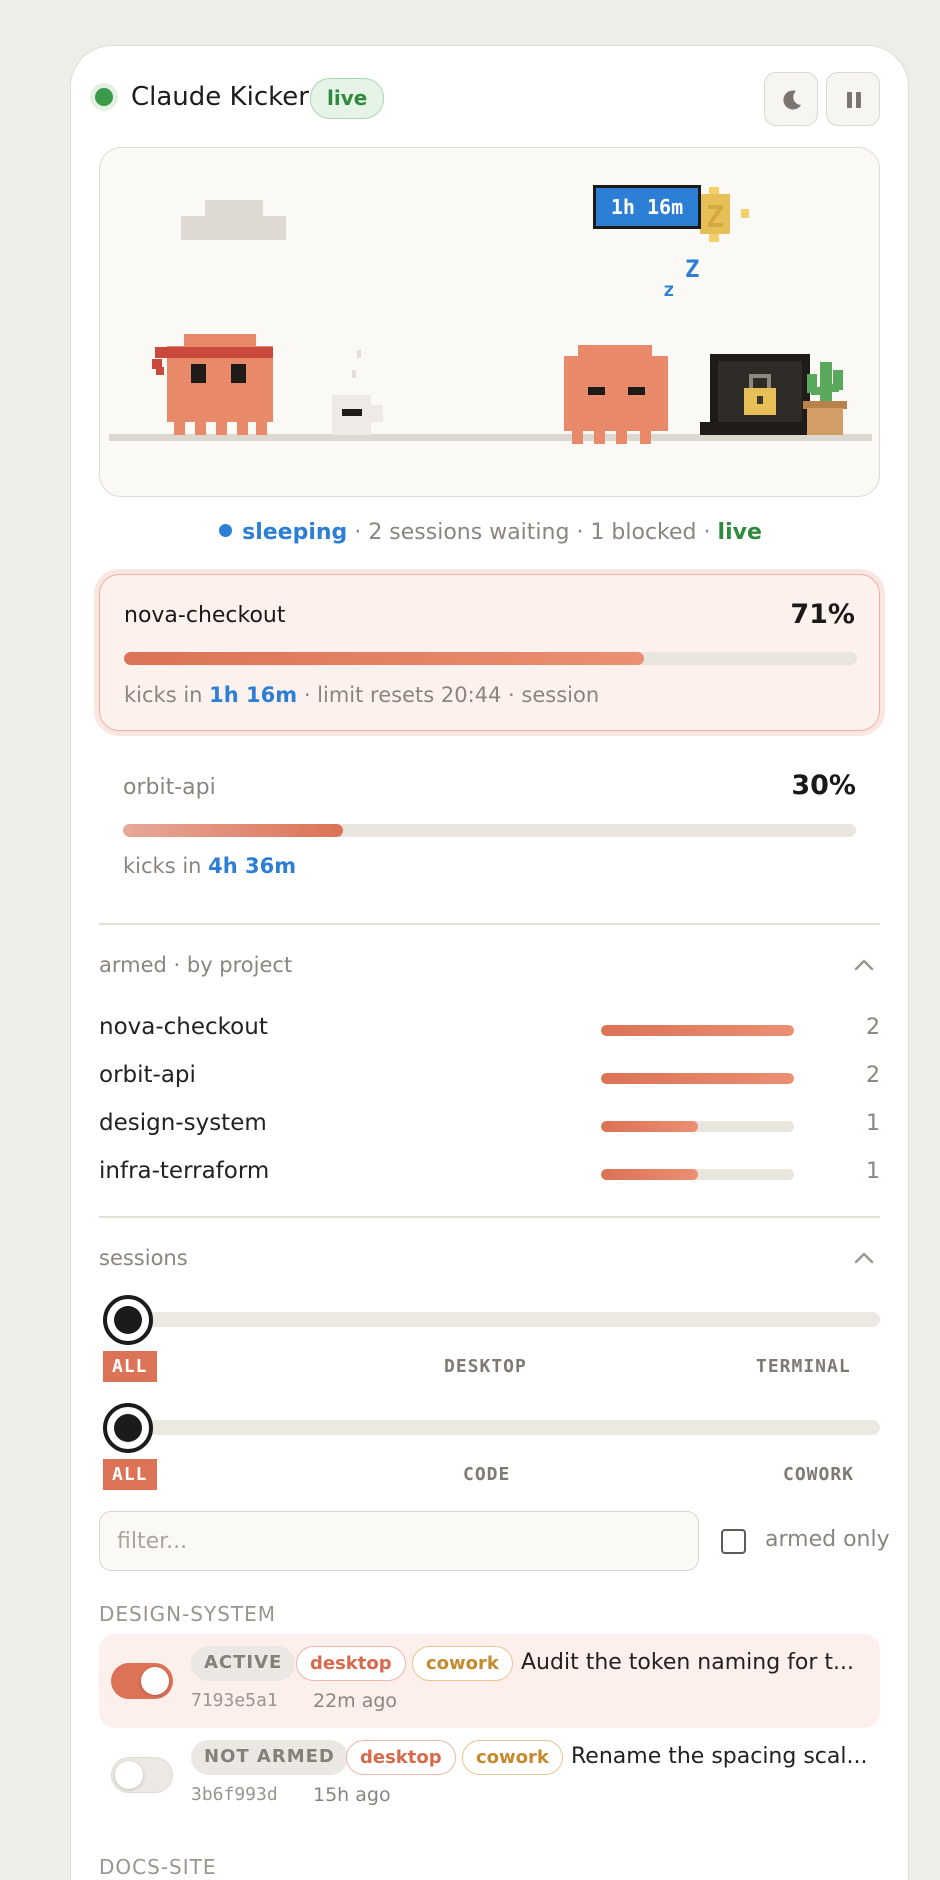  Describe the element at coordinates (643, 532) in the screenshot. I see `status-blocked: 1 blocked` at that location.